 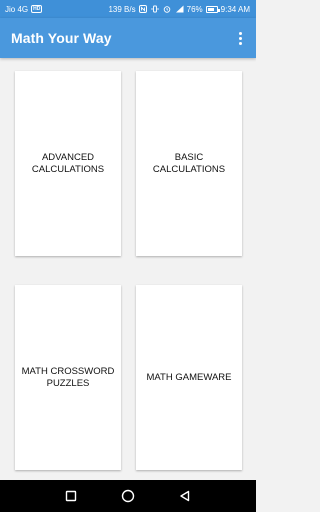 I want to click on battery-icon, so click(x=212, y=9).